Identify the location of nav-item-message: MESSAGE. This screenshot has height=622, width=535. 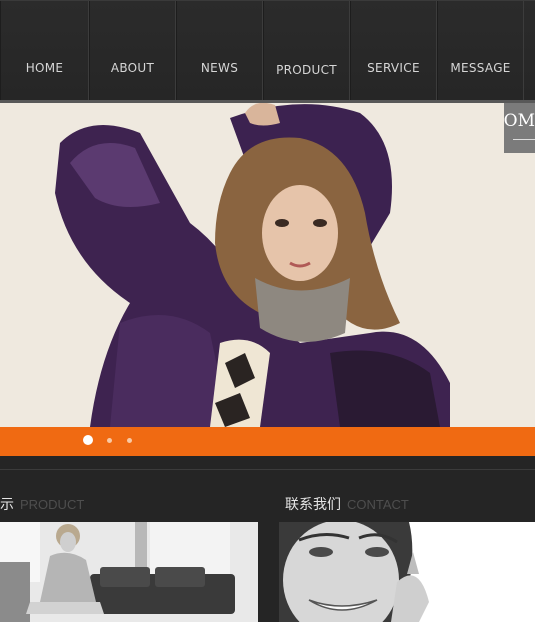
(480, 51).